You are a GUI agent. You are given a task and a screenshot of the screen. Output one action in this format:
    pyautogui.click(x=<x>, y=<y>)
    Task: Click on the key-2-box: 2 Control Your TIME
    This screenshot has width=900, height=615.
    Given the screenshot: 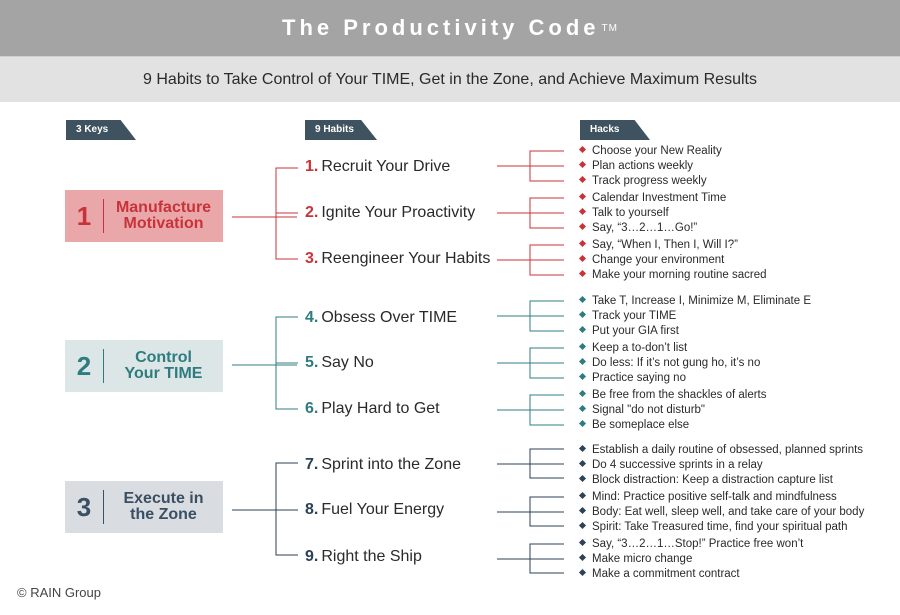 What is the action you would take?
    pyautogui.click(x=144, y=366)
    